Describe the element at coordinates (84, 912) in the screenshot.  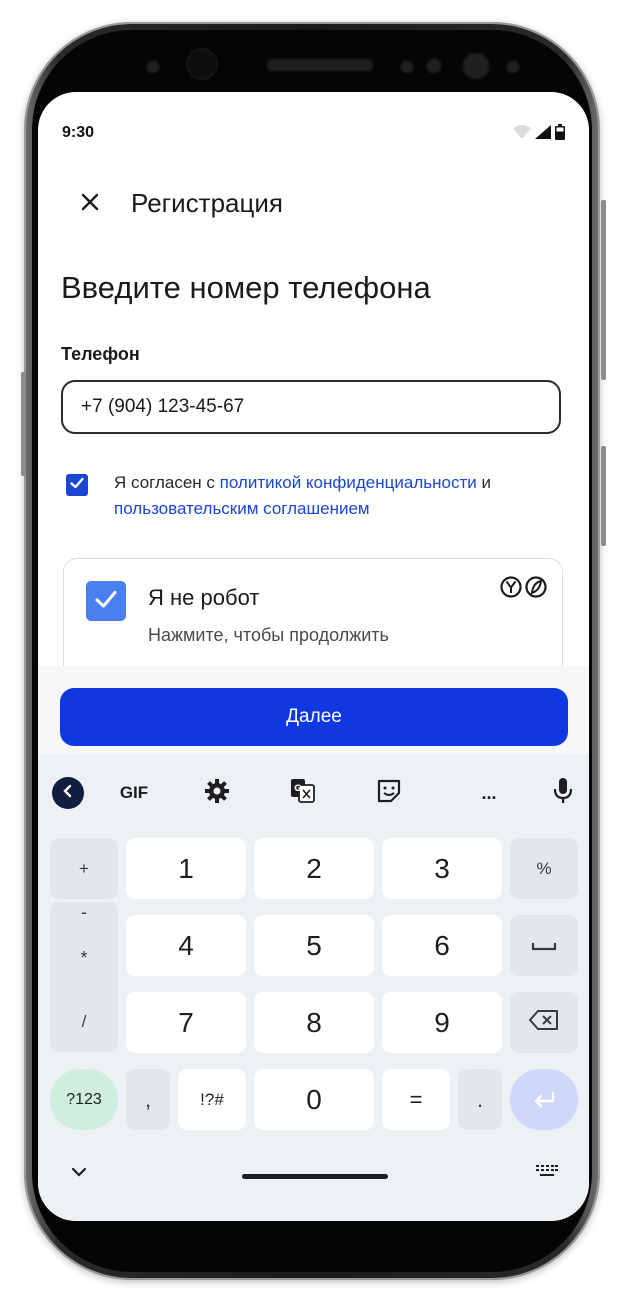
I see `key-minus: -` at that location.